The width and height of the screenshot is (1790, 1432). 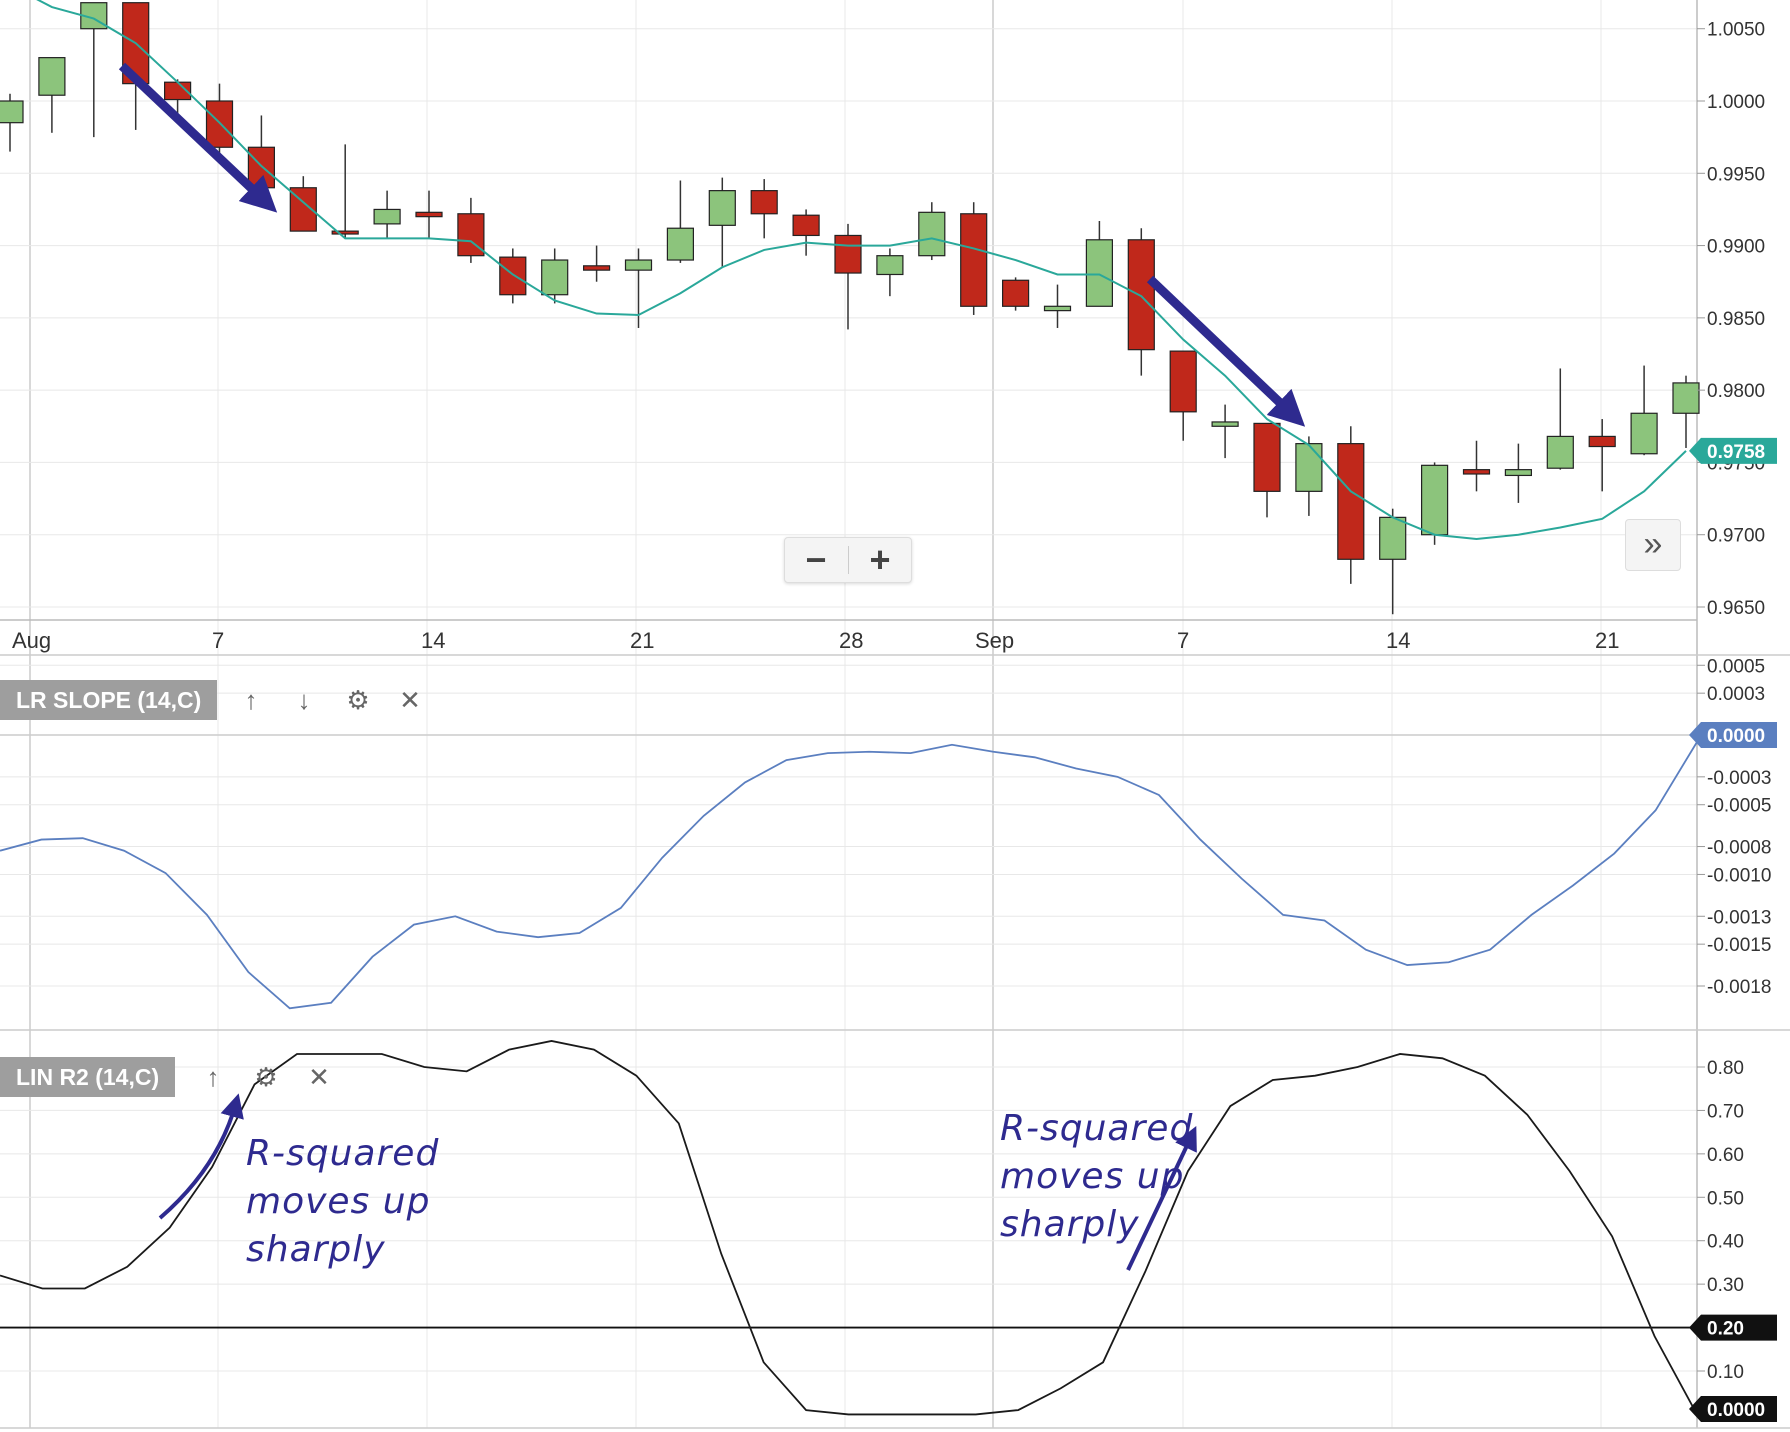 I want to click on slope-tick-label: -0.0013, so click(x=1739, y=917).